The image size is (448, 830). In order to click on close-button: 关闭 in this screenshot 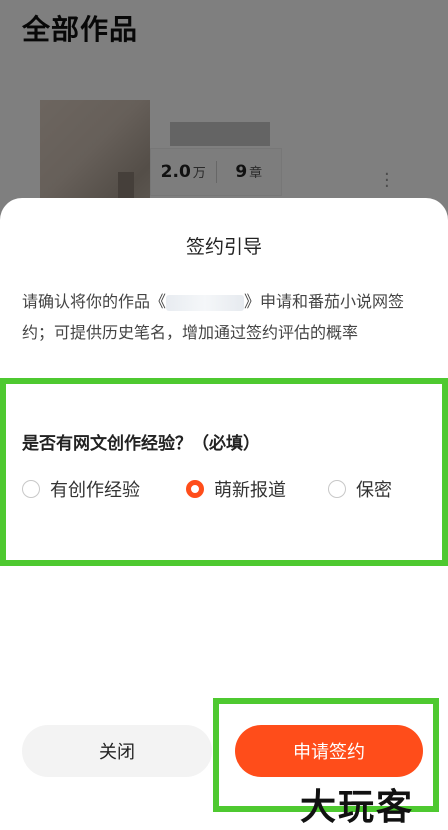, I will do `click(117, 751)`.